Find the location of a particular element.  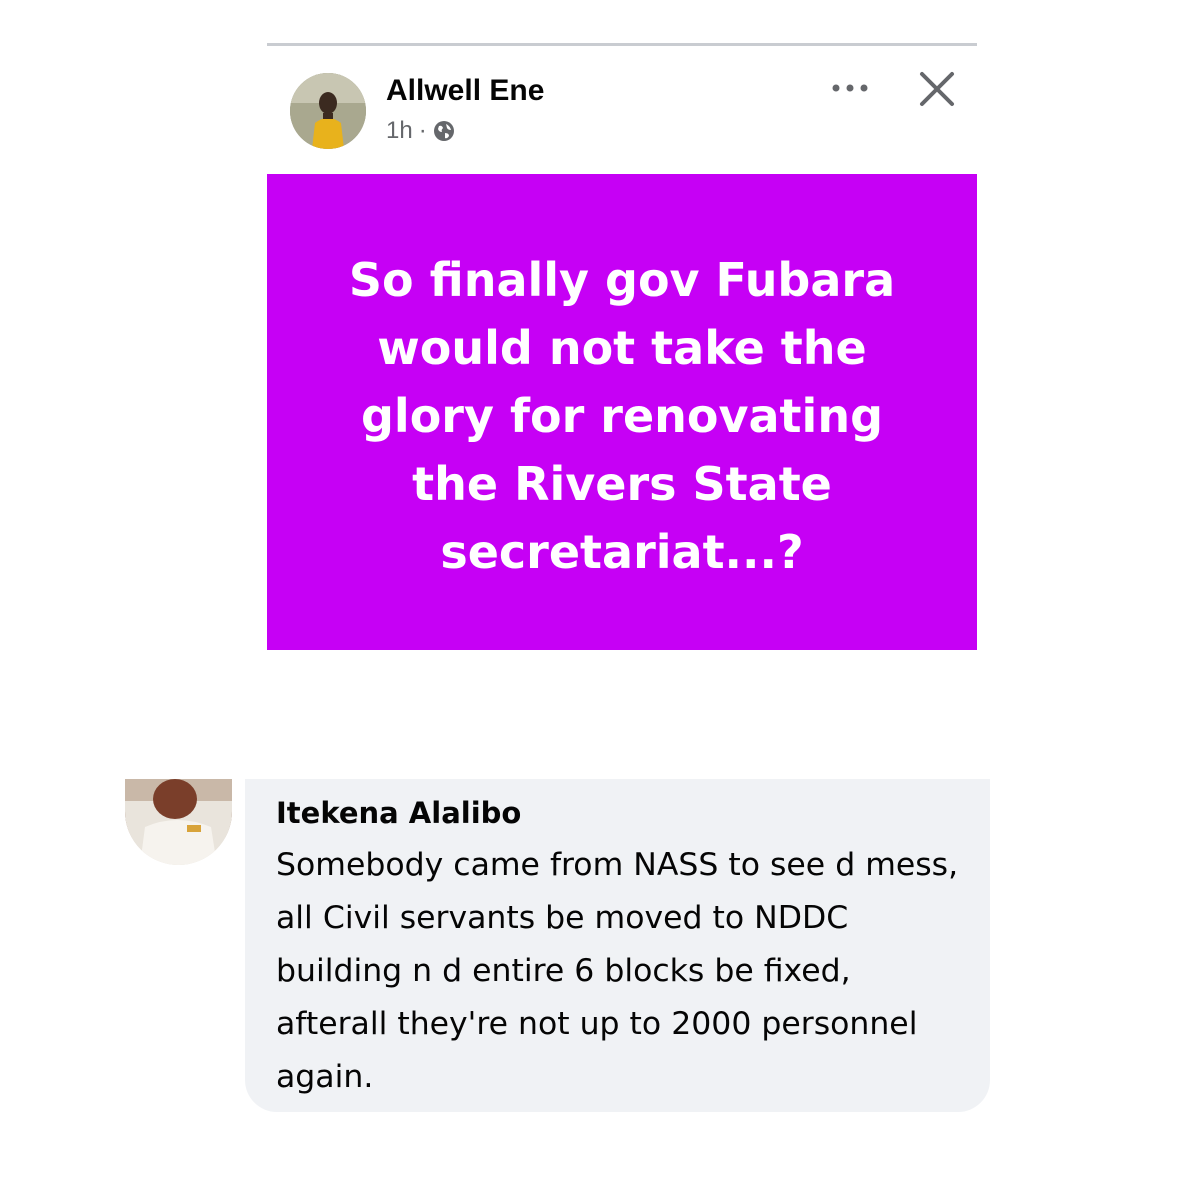

more-options-button is located at coordinates (850, 88).